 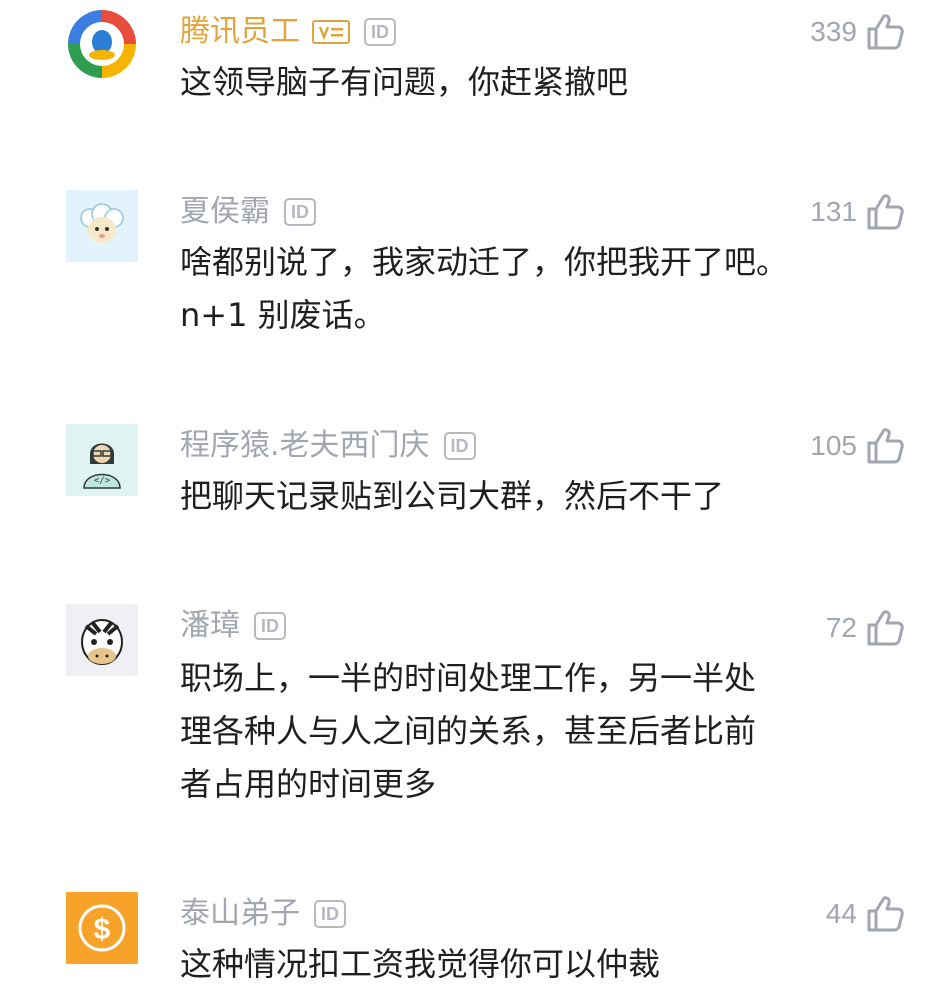 I want to click on like-button: 339, so click(x=857, y=32).